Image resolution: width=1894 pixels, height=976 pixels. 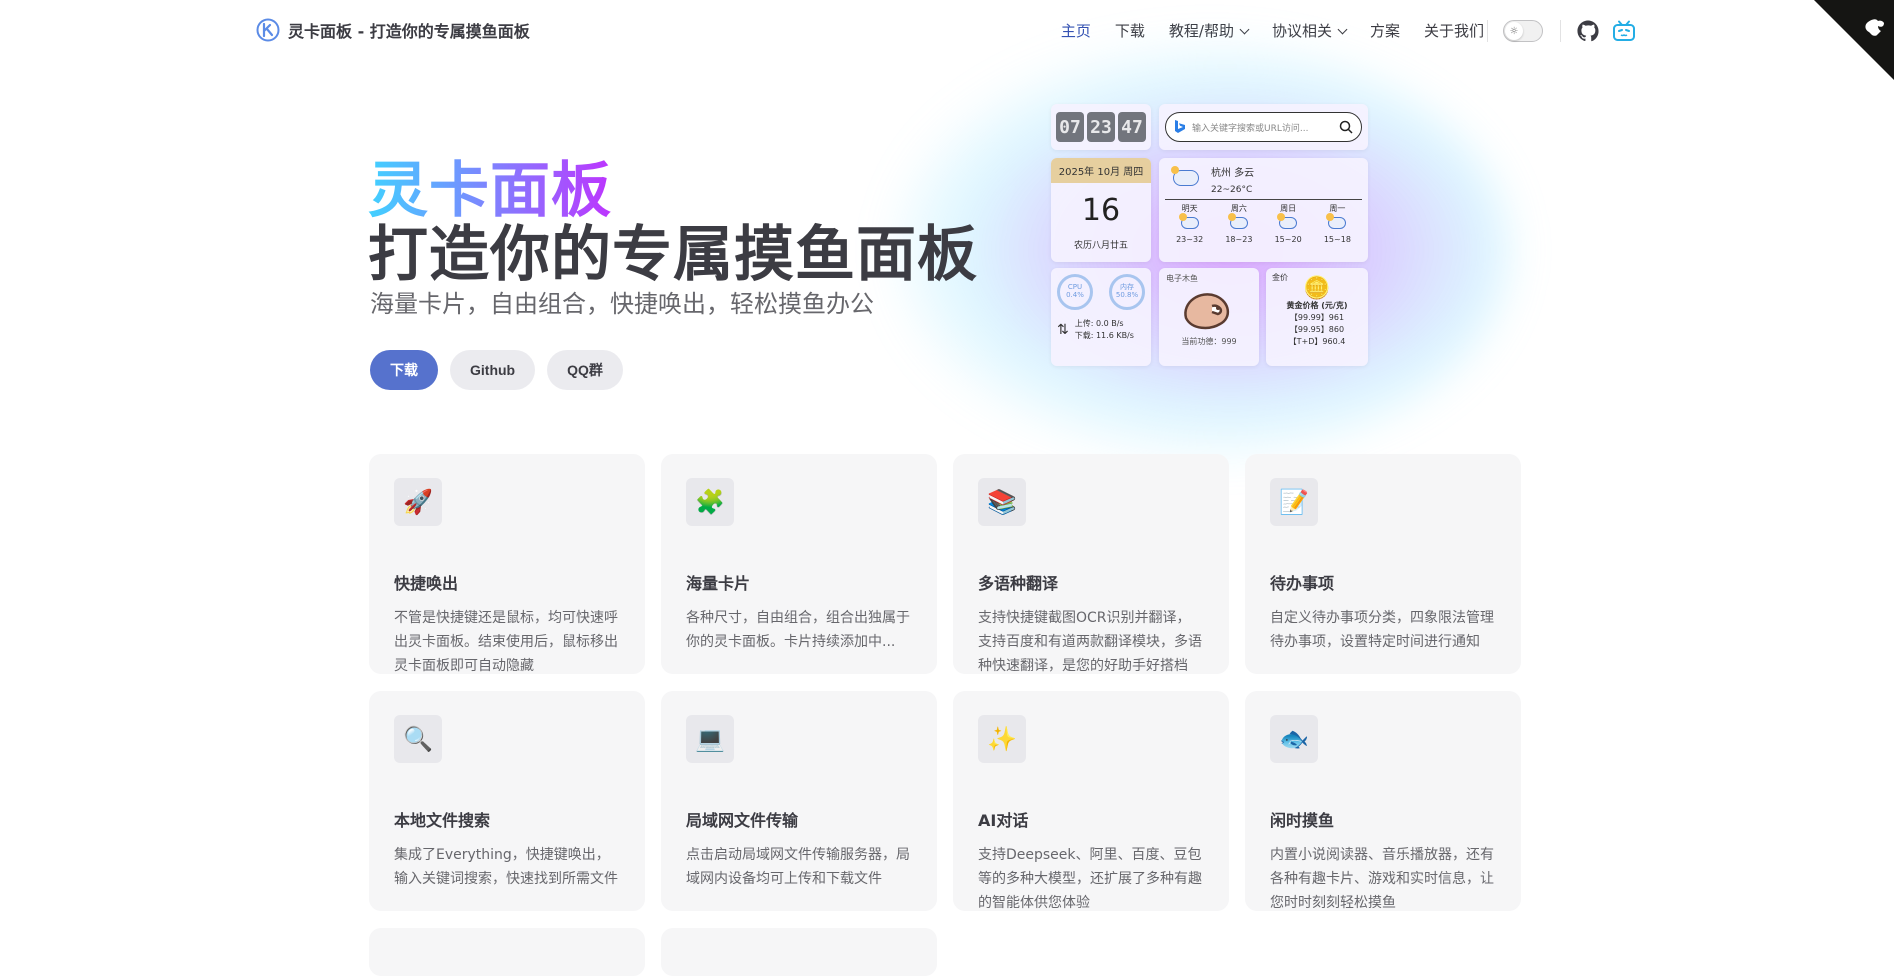 I want to click on feature-card, so click(x=507, y=952).